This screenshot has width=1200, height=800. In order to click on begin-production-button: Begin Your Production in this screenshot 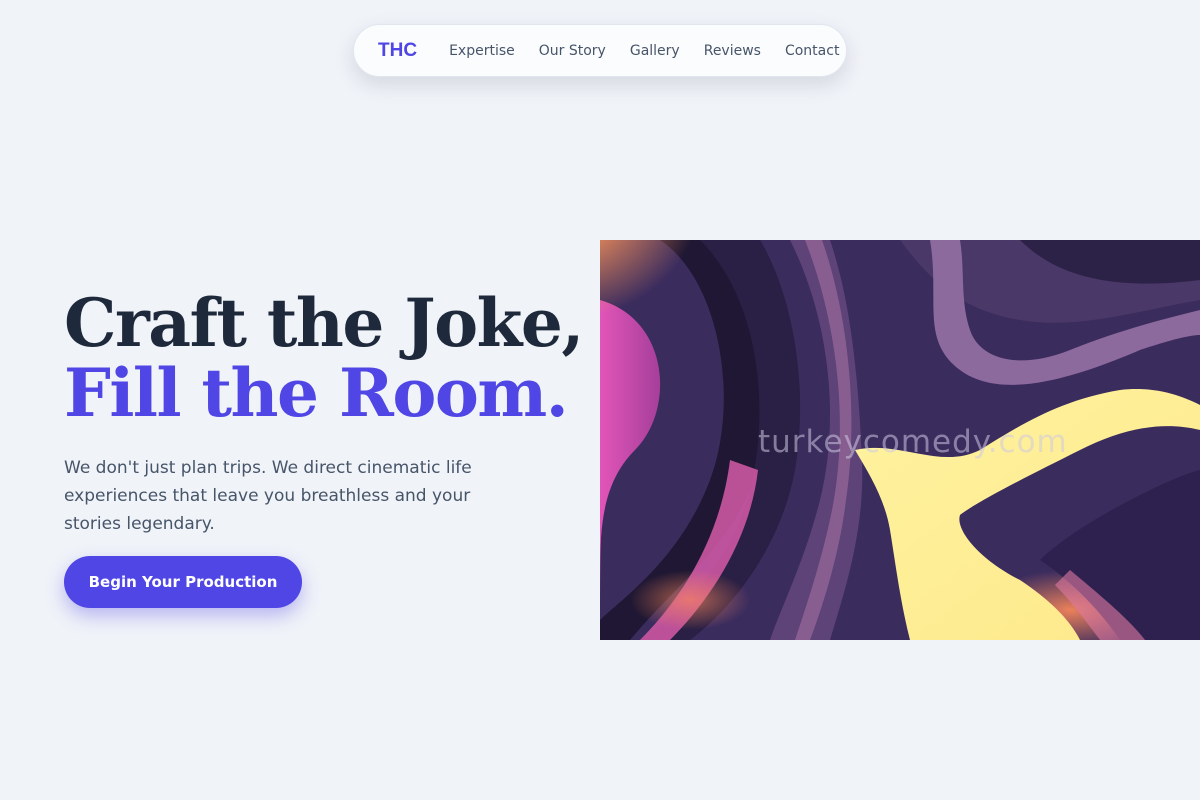, I will do `click(183, 582)`.